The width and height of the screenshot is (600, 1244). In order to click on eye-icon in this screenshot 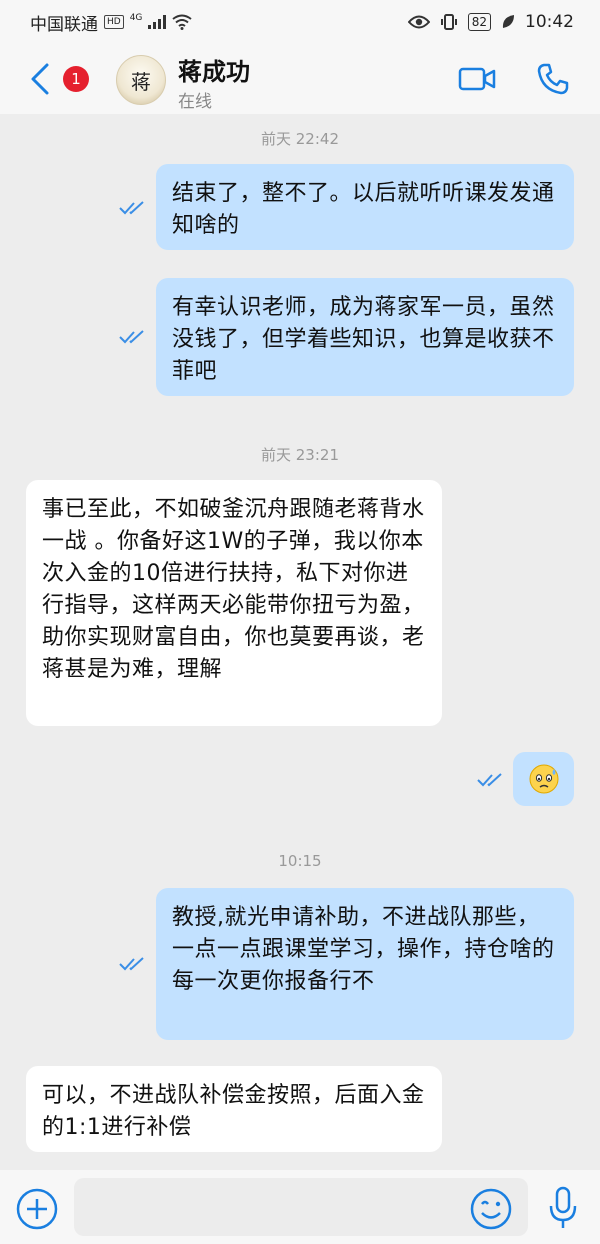, I will do `click(418, 22)`.